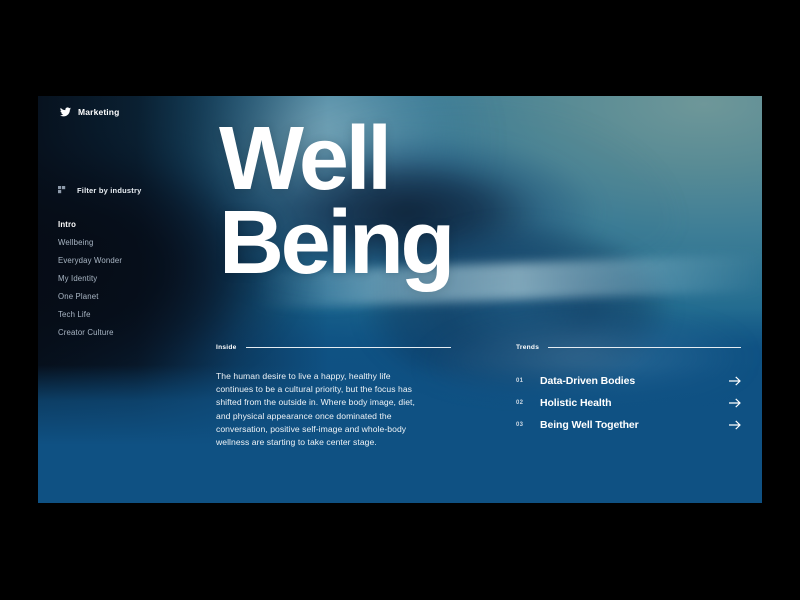 This screenshot has height=600, width=800. What do you see at coordinates (348, 347) in the screenshot?
I see `inside-section-rule` at bounding box center [348, 347].